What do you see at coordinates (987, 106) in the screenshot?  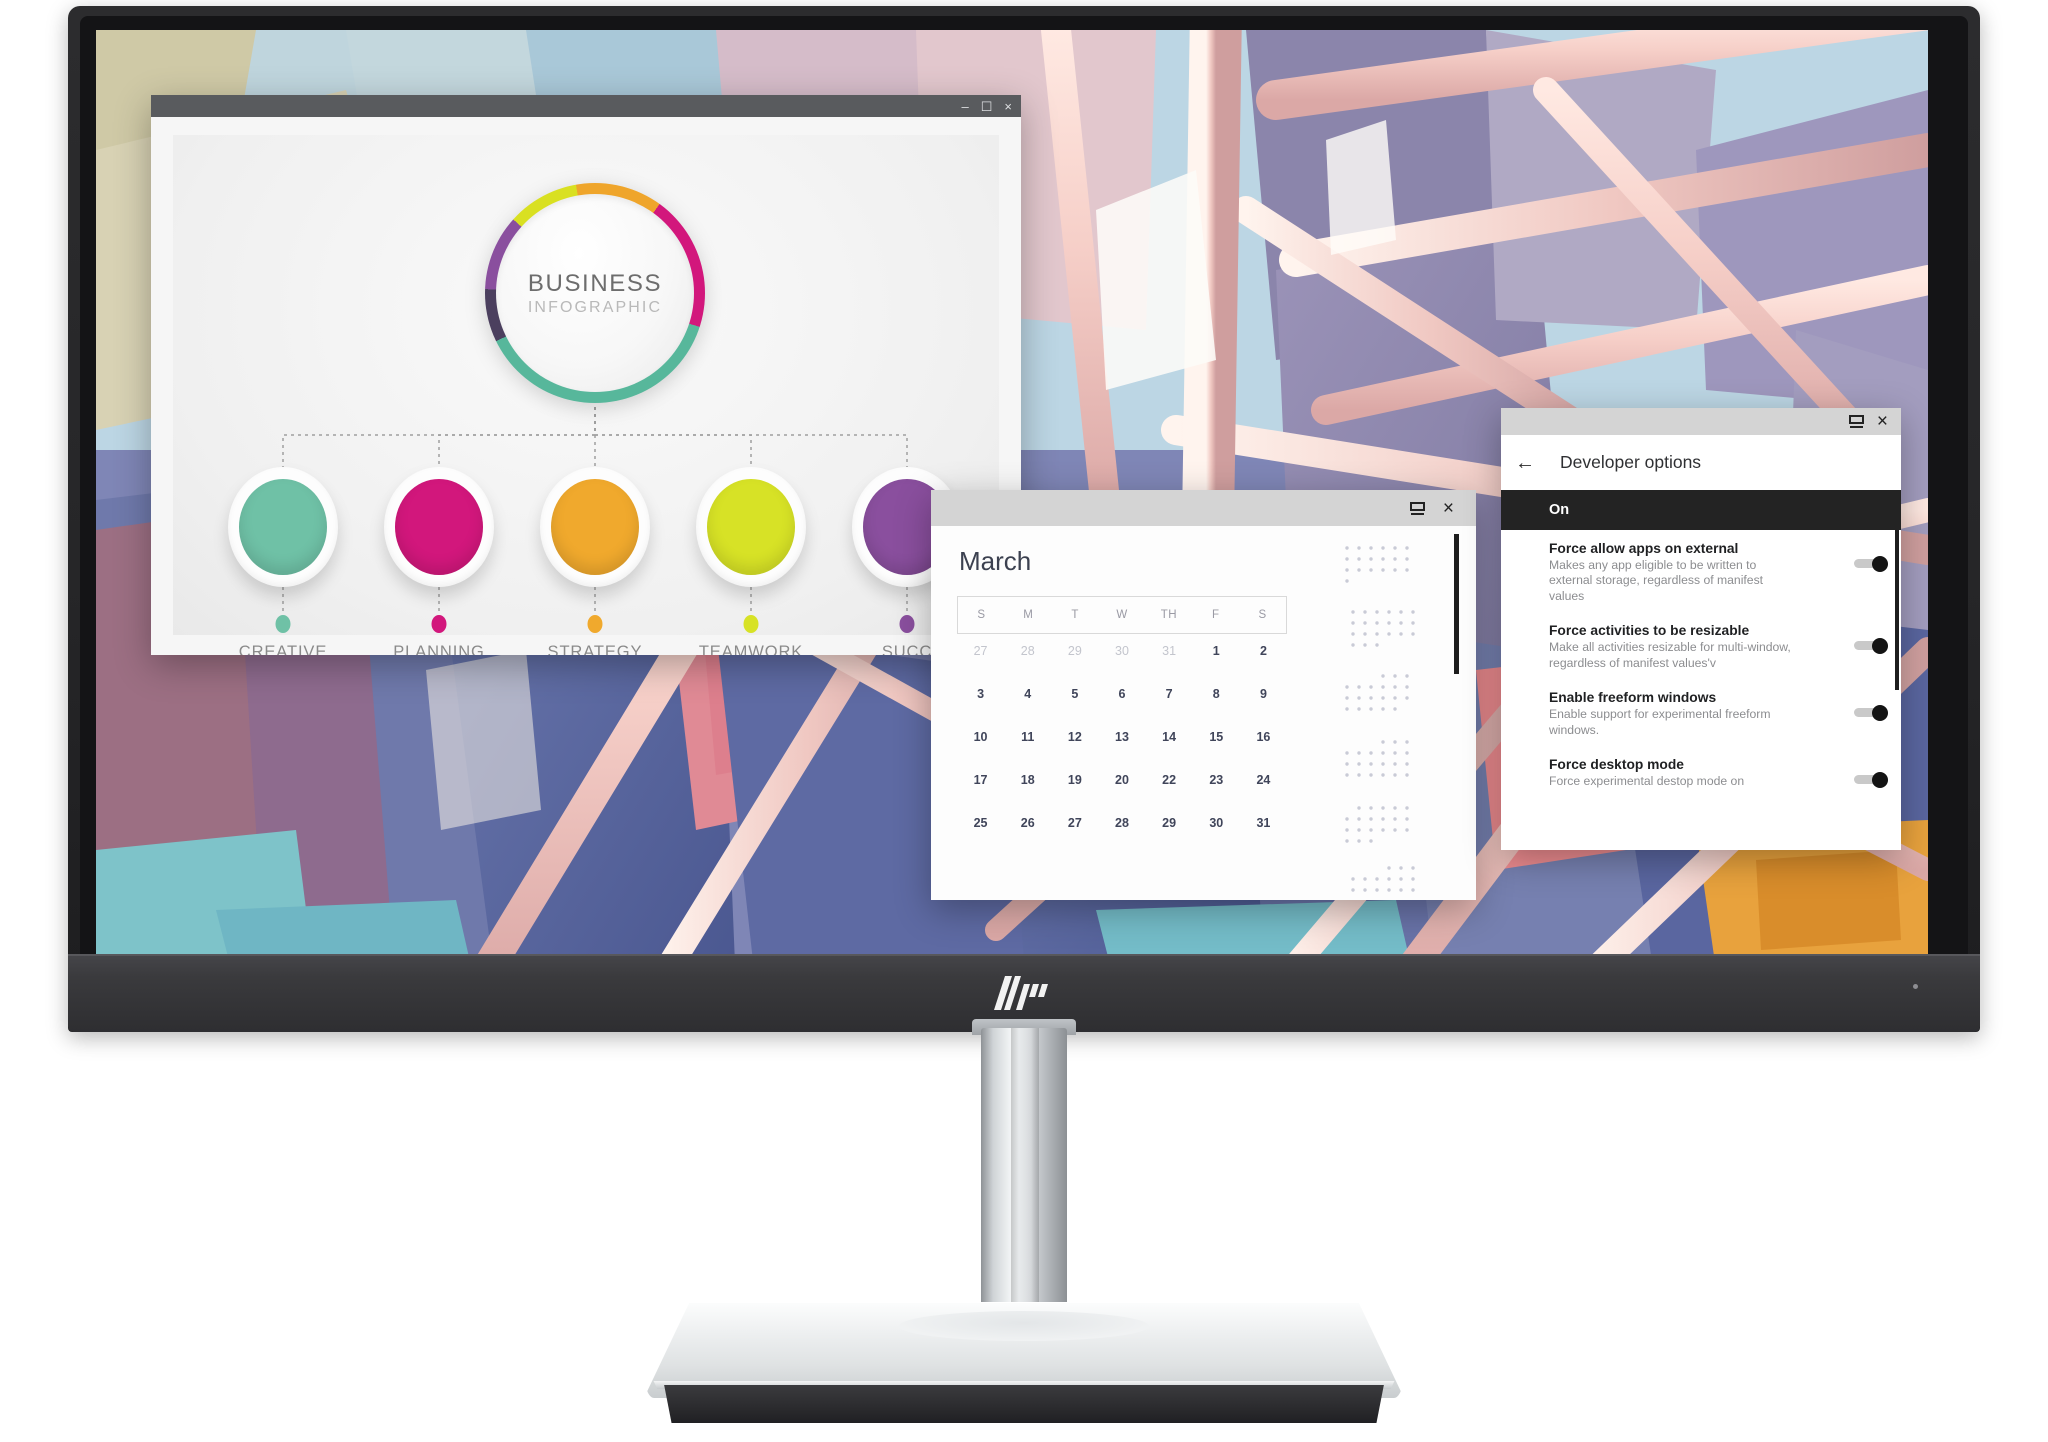 I see `maximize-icon: ☐` at bounding box center [987, 106].